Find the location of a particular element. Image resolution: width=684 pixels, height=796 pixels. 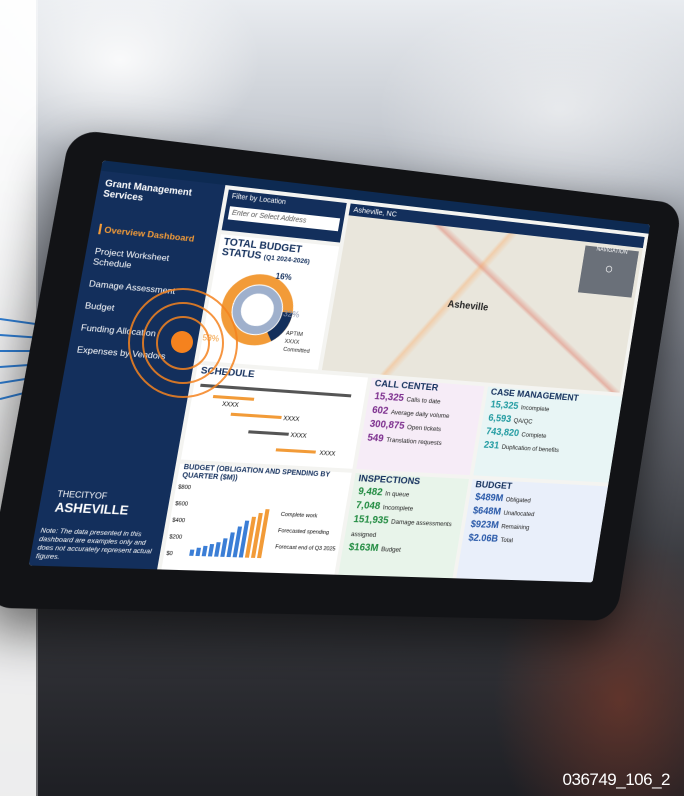

compass-icon: ○ is located at coordinates (609, 270).